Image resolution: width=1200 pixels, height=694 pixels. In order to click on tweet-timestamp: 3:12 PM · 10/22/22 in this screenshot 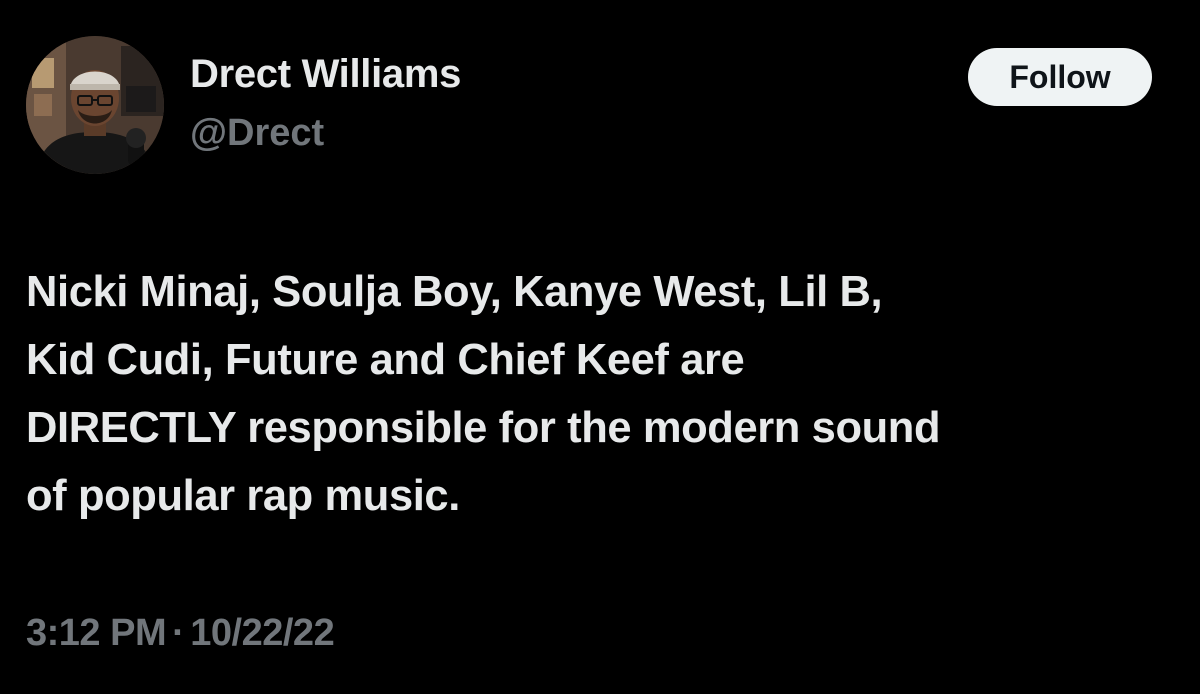, I will do `click(180, 633)`.